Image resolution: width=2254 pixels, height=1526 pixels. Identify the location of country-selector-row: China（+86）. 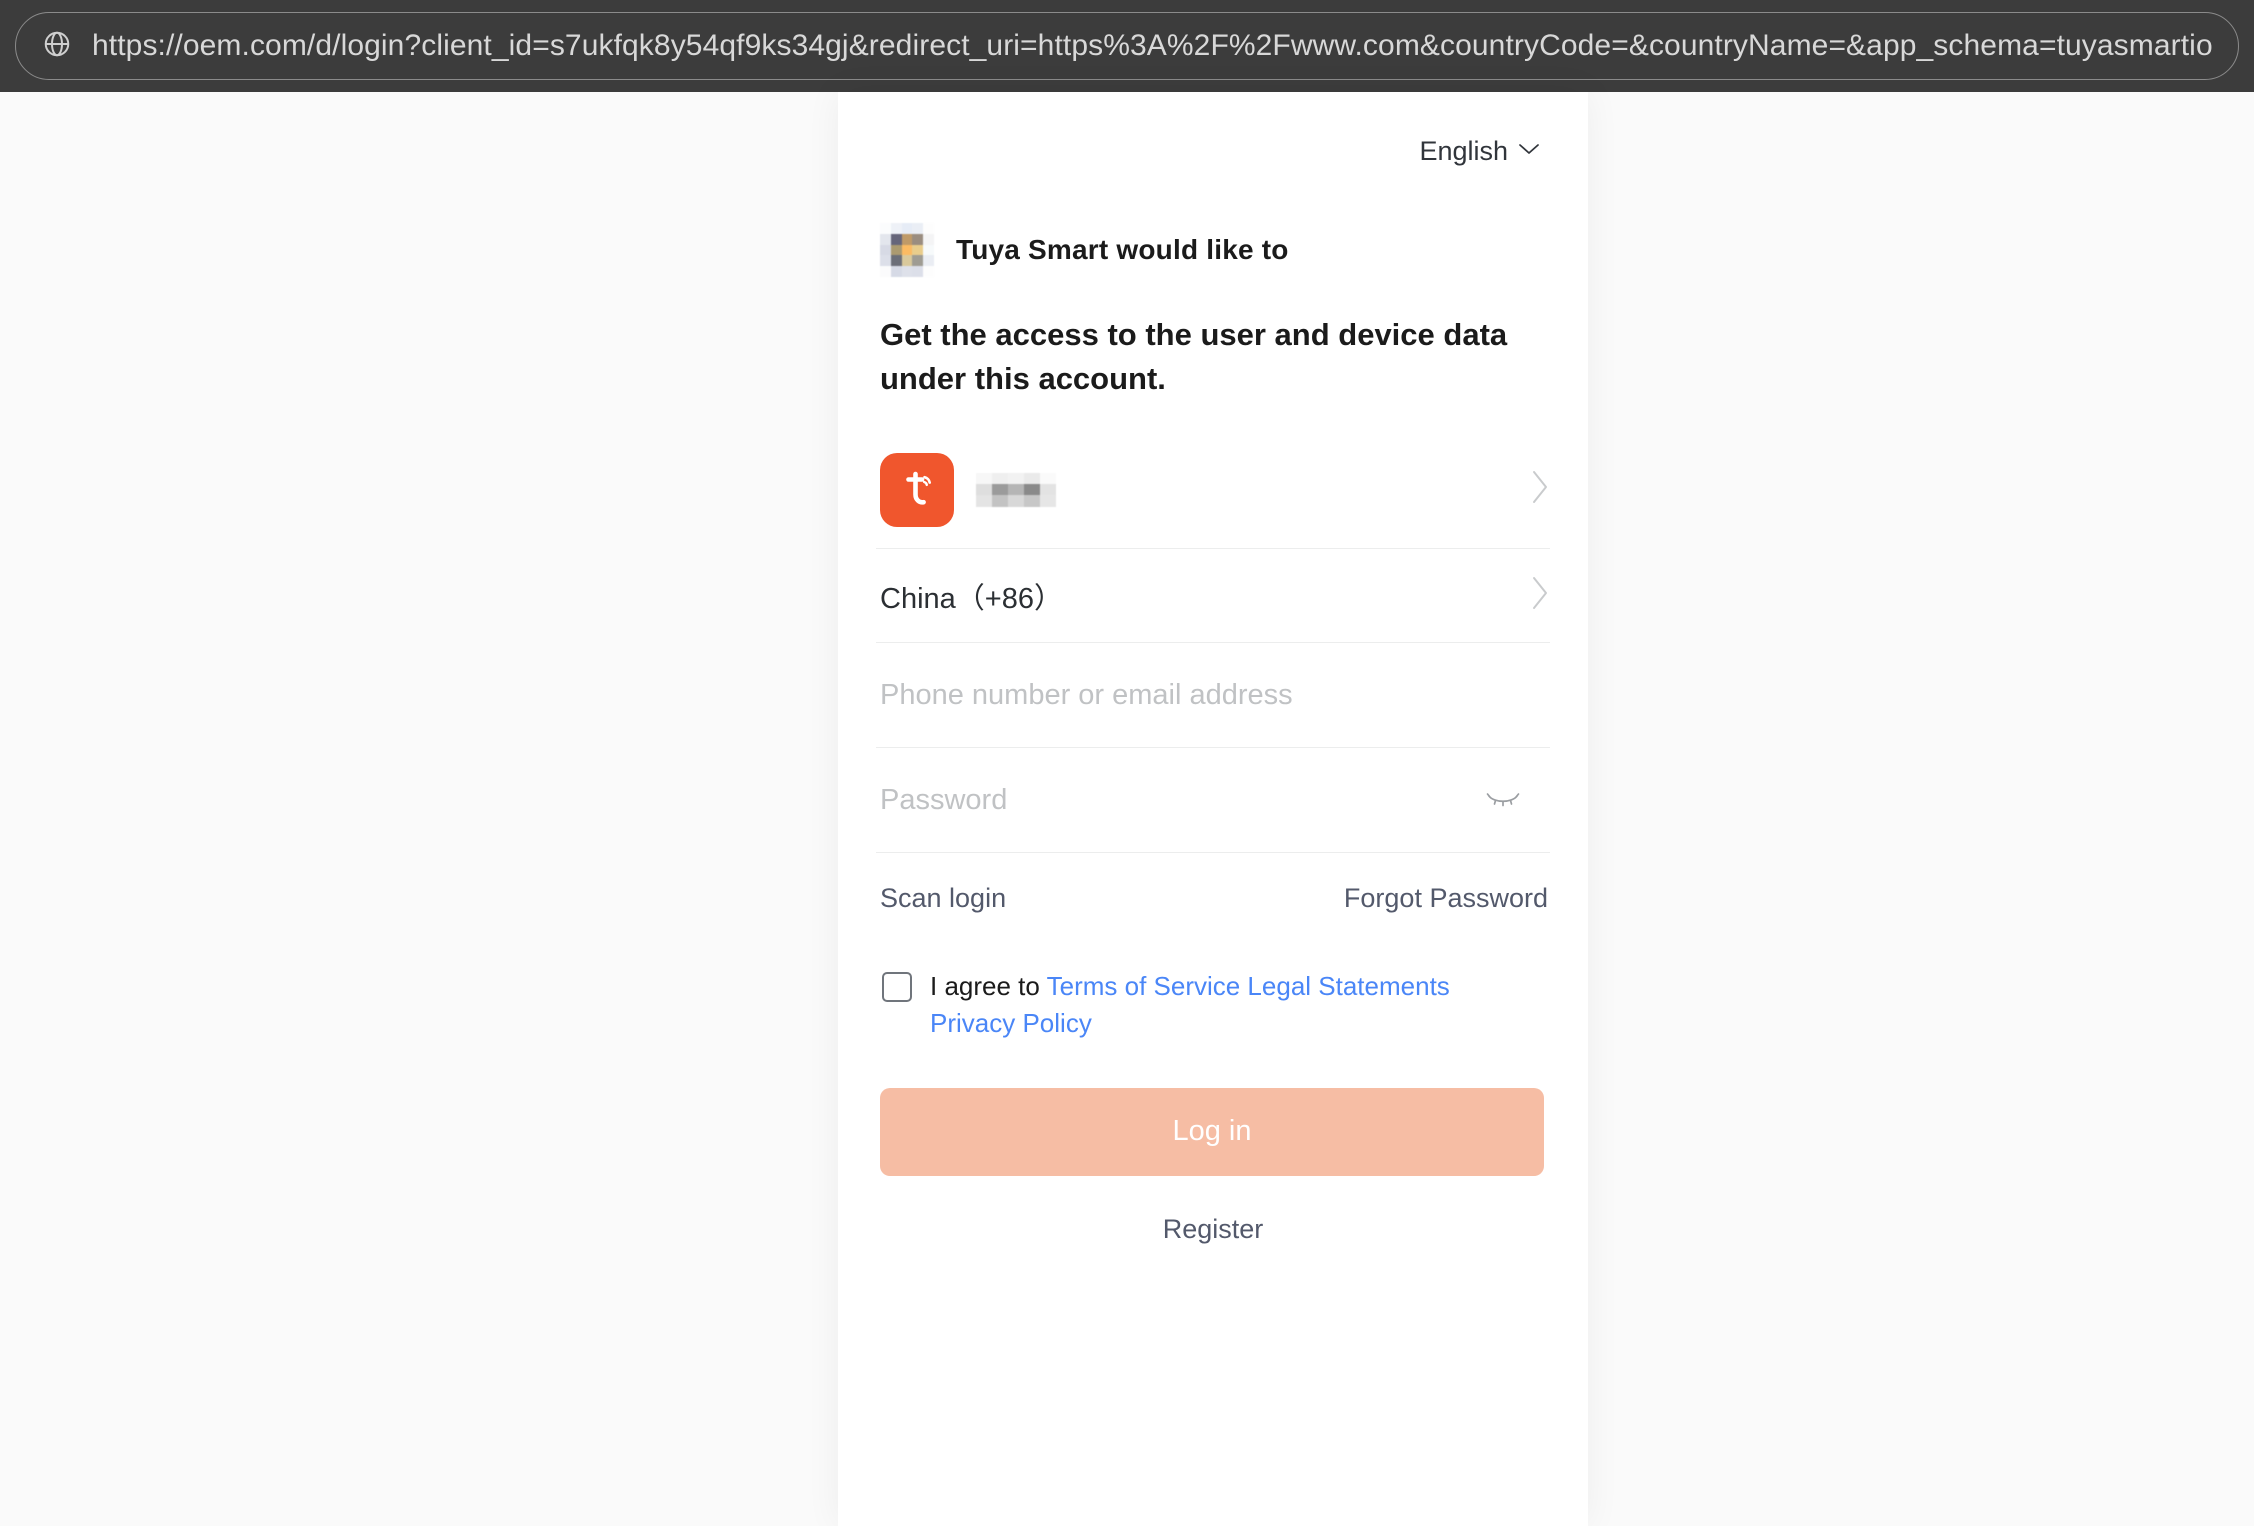
(1213, 596).